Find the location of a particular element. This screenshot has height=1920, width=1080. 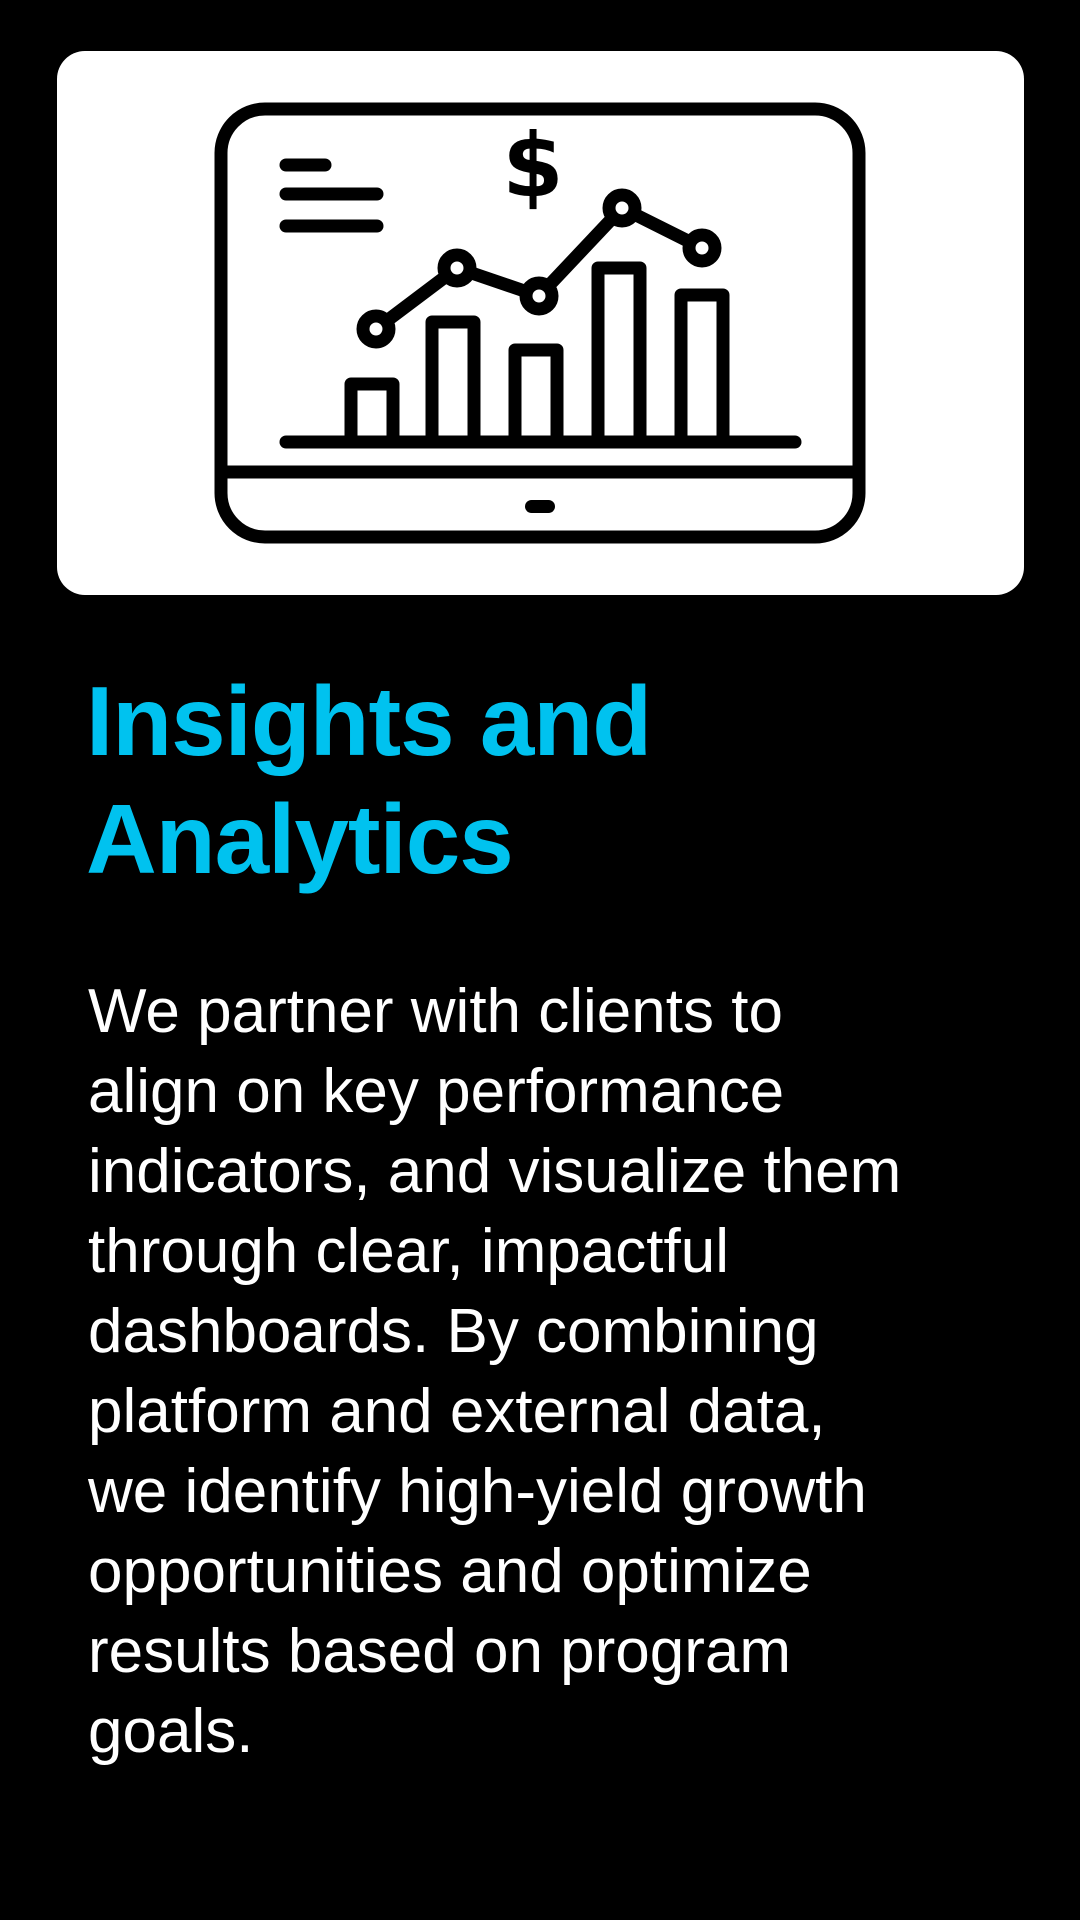

page-title: Insights and Analytics is located at coordinates (546, 780).